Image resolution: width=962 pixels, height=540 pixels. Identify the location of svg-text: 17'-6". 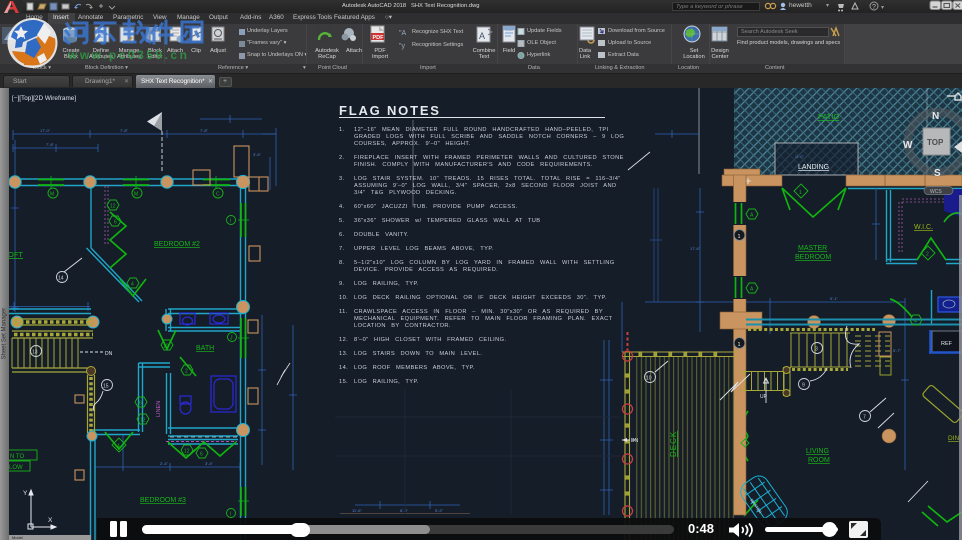
(695, 248).